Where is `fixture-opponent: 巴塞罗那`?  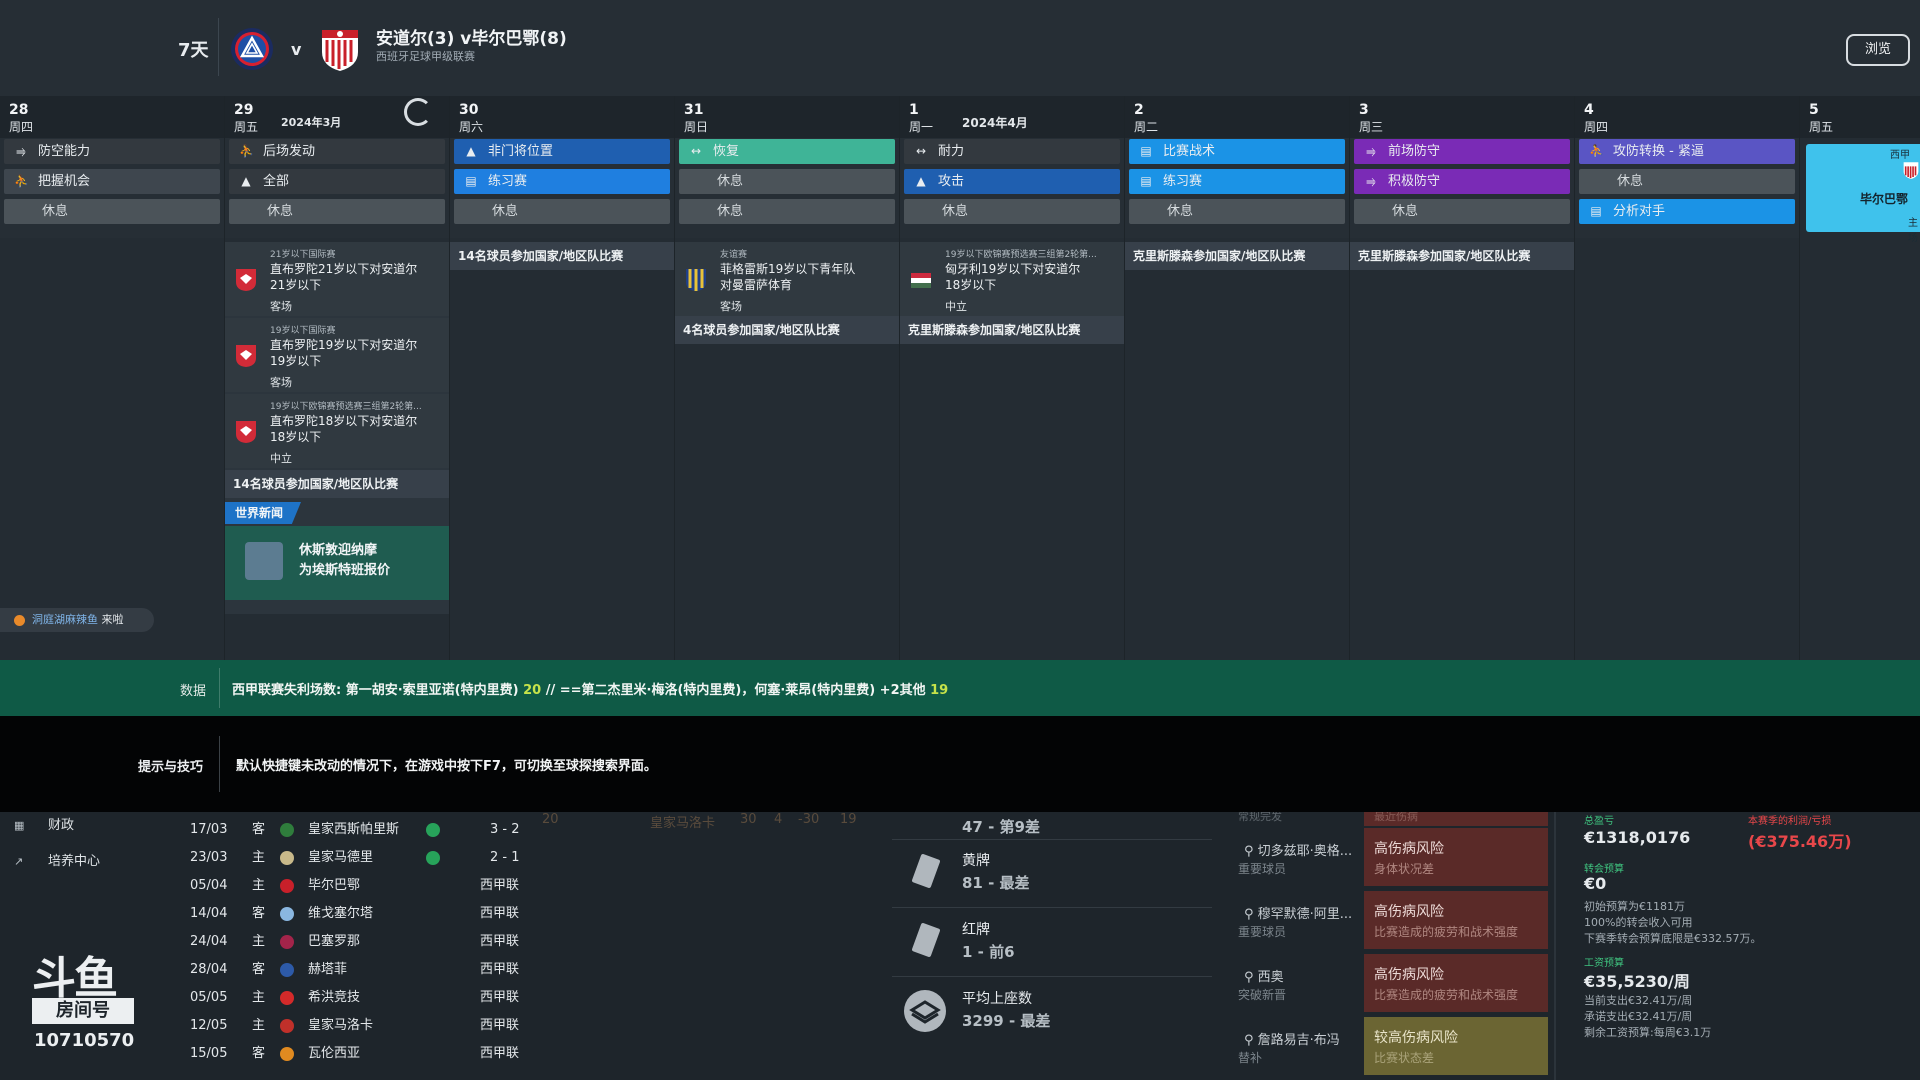 fixture-opponent: 巴塞罗那 is located at coordinates (334, 941).